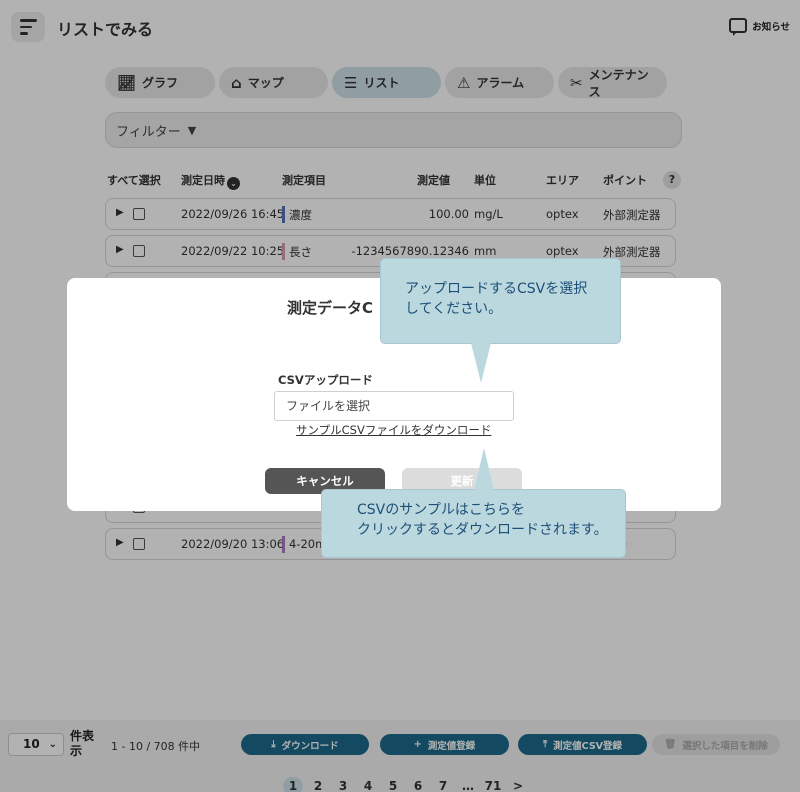 Image resolution: width=800 pixels, height=792 pixels. I want to click on file-select-input: ファイルを選択, so click(394, 406).